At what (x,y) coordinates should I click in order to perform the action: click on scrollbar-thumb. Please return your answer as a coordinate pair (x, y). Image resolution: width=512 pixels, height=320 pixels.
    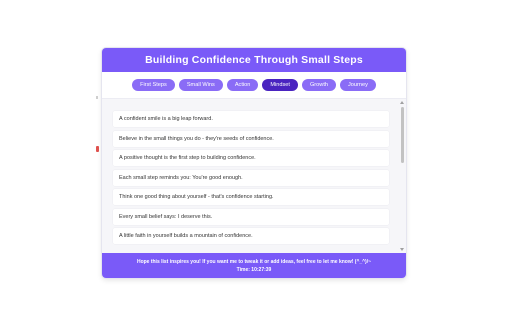
    Looking at the image, I should click on (402, 135).